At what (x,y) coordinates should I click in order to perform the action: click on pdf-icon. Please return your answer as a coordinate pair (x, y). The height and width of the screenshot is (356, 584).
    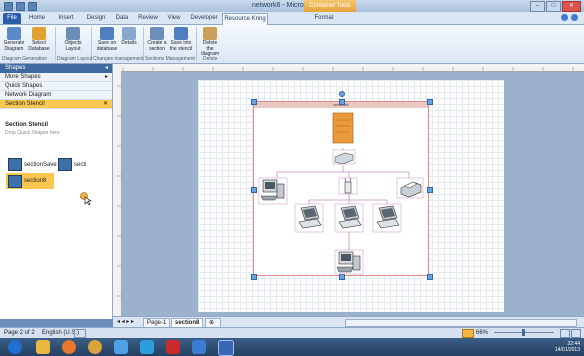
    Looking at the image, I should click on (173, 347).